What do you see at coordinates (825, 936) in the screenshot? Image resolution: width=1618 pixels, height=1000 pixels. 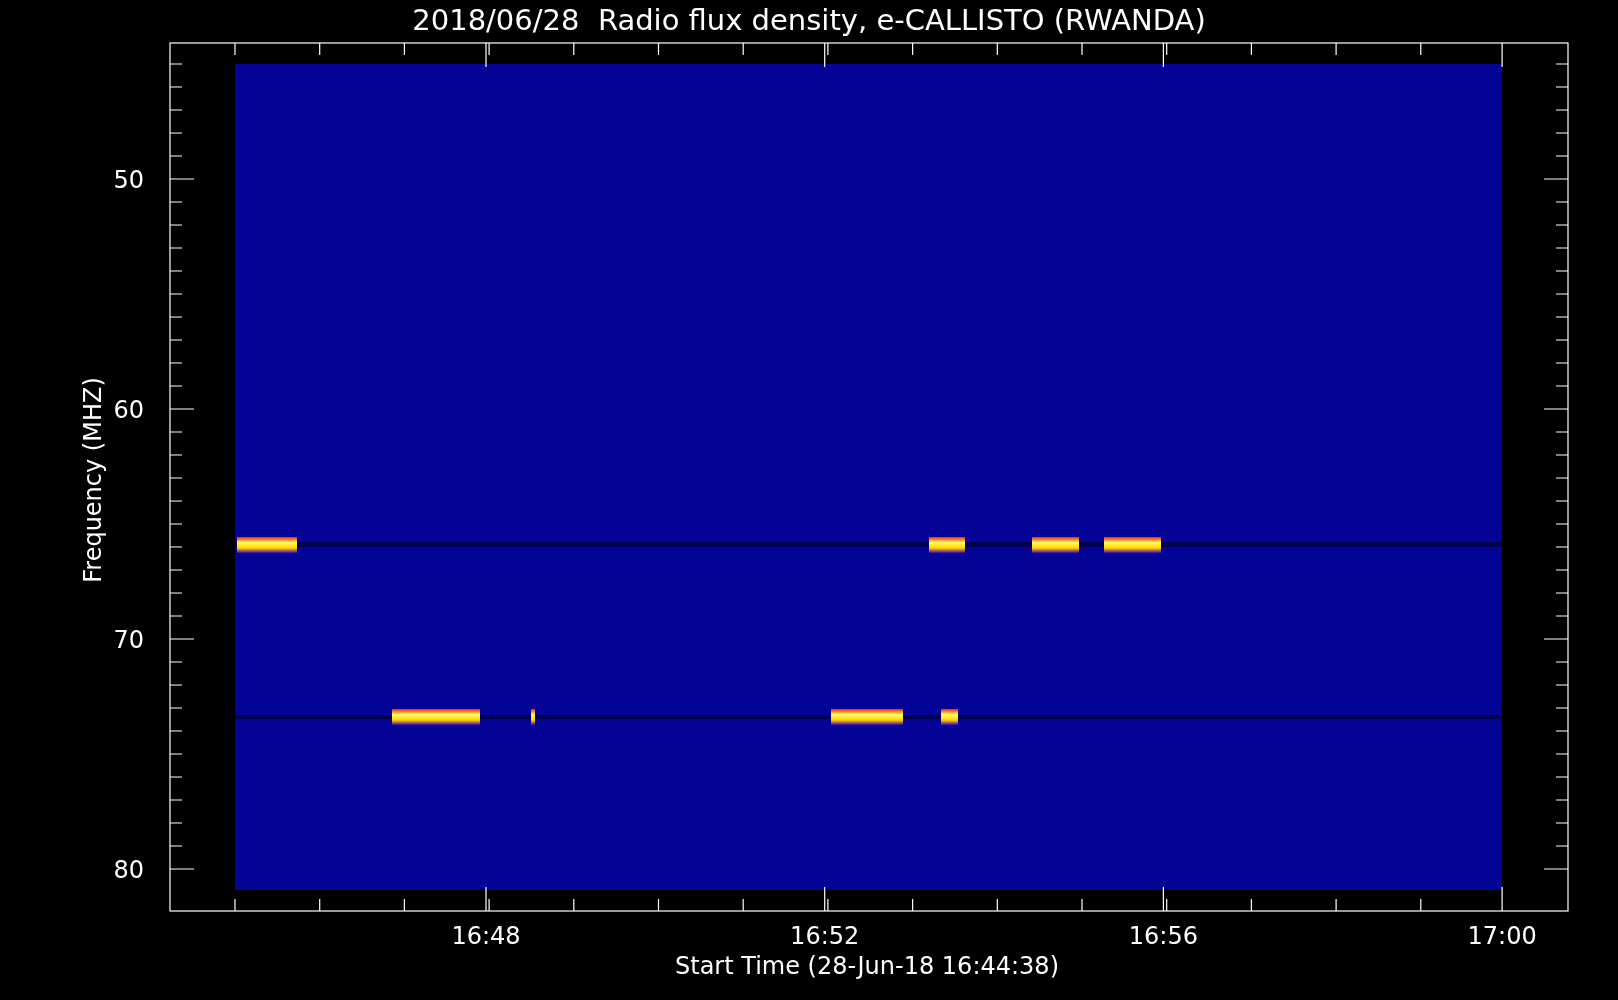 I see `x-tick-label: 16:52` at bounding box center [825, 936].